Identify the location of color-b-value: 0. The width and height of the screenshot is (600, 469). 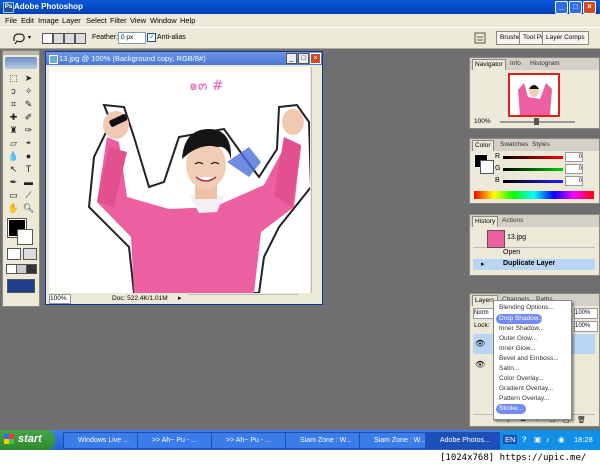
(574, 181).